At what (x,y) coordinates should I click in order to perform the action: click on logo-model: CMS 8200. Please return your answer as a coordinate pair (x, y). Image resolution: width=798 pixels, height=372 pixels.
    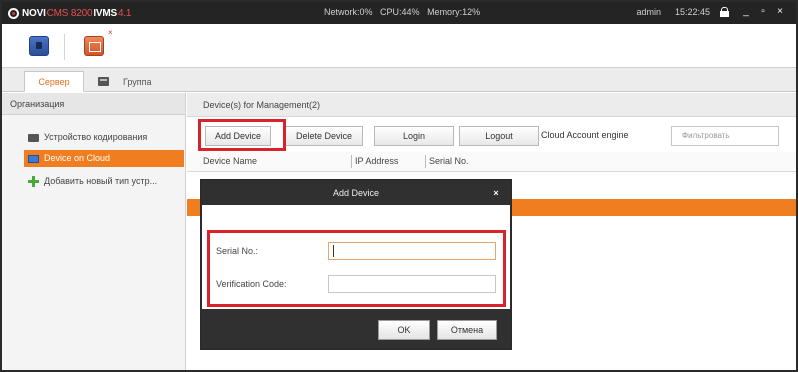
    Looking at the image, I should click on (69, 13).